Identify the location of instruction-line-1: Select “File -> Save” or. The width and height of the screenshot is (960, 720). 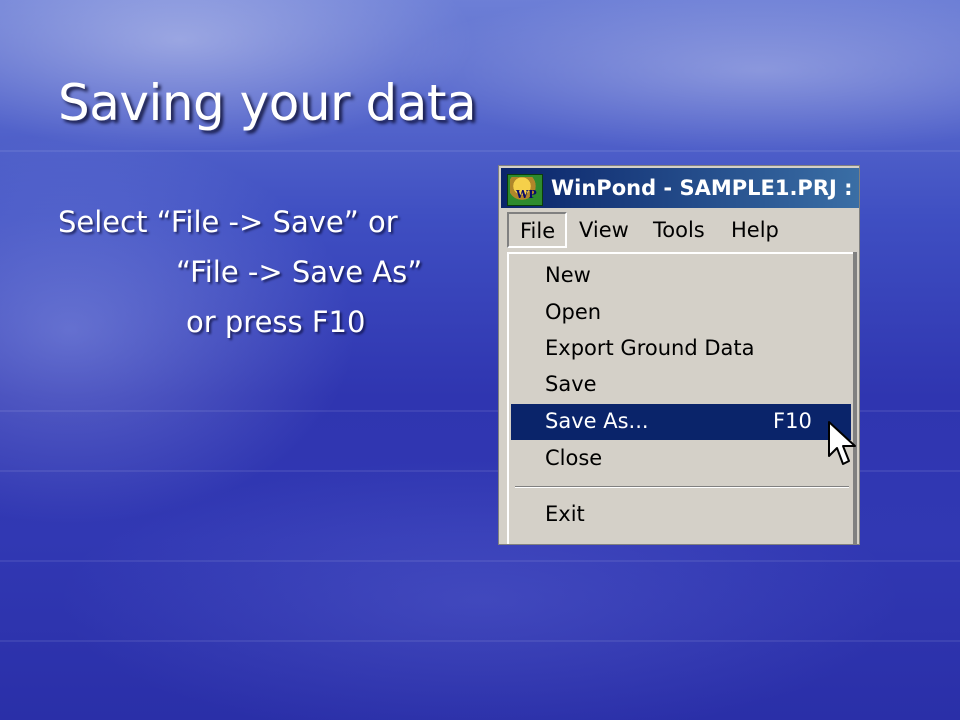
(228, 222).